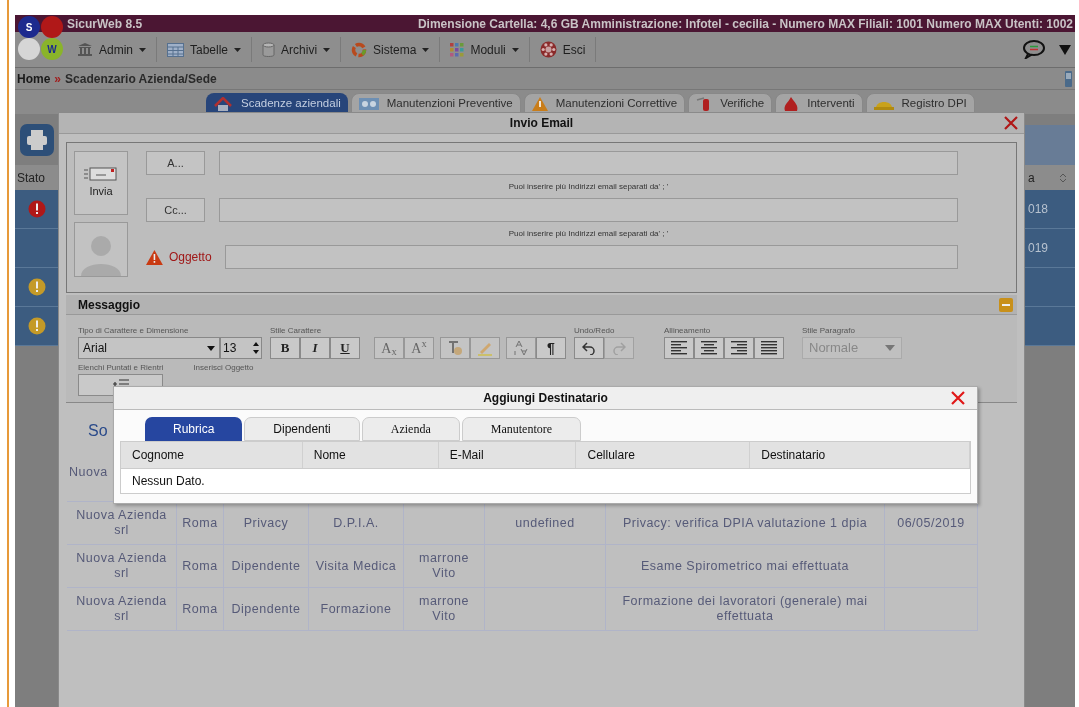 Image resolution: width=1079 pixels, height=707 pixels. I want to click on spinner-icon, so click(256, 348).